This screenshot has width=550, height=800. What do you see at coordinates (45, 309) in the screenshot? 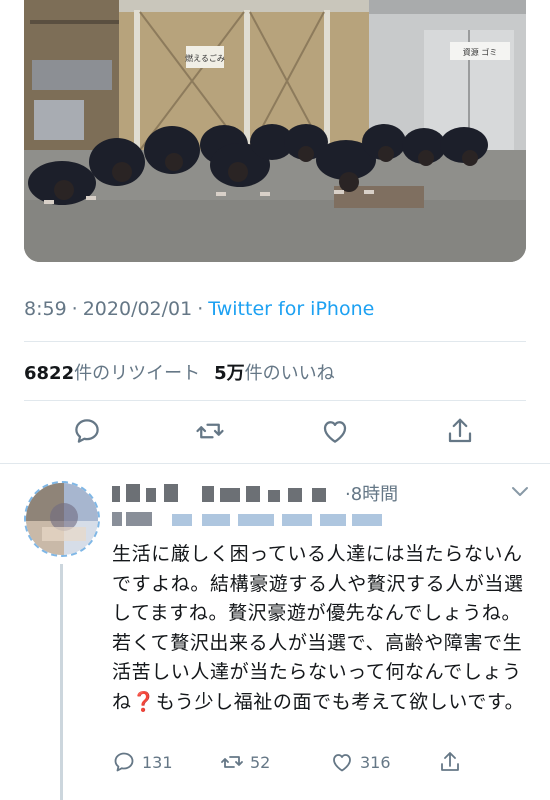
I see `tweet-time: 8:59` at bounding box center [45, 309].